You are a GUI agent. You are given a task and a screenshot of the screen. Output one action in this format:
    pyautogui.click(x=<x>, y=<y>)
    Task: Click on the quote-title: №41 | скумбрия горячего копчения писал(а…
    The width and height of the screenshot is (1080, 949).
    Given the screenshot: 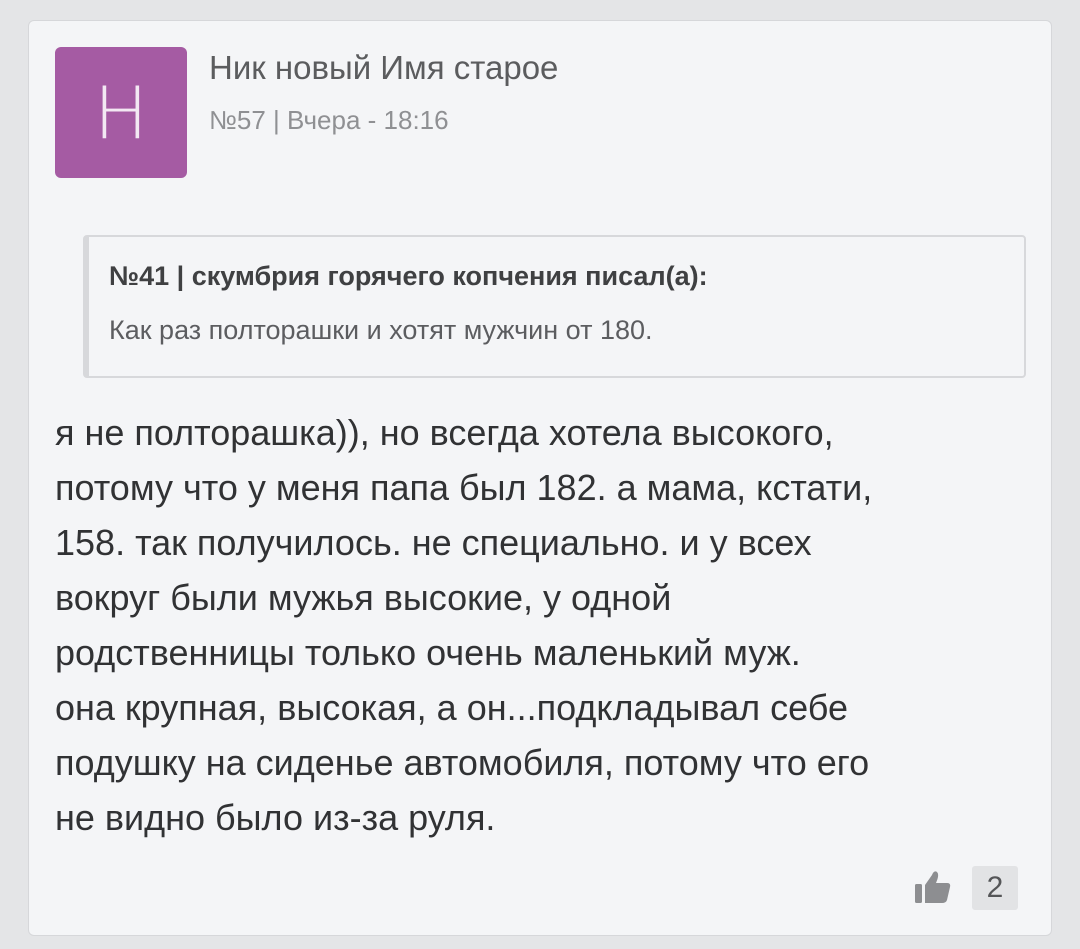 What is the action you would take?
    pyautogui.click(x=408, y=276)
    